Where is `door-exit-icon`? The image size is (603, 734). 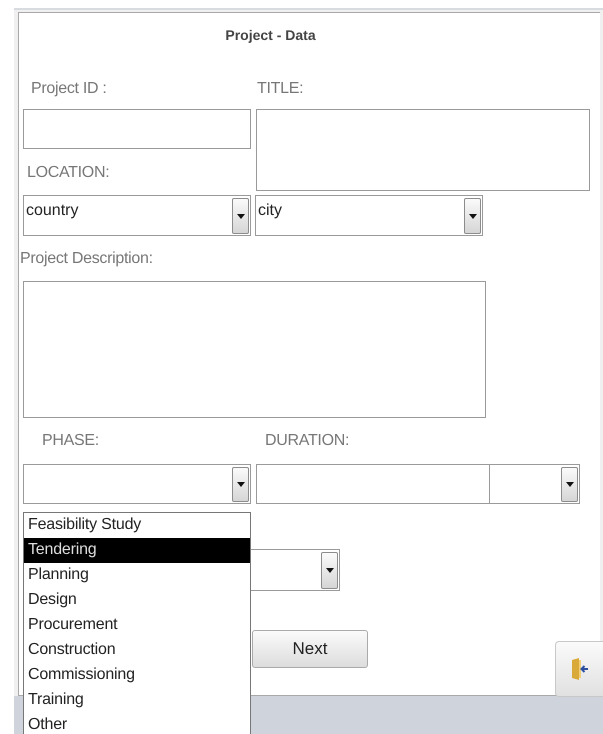
door-exit-icon is located at coordinates (579, 669).